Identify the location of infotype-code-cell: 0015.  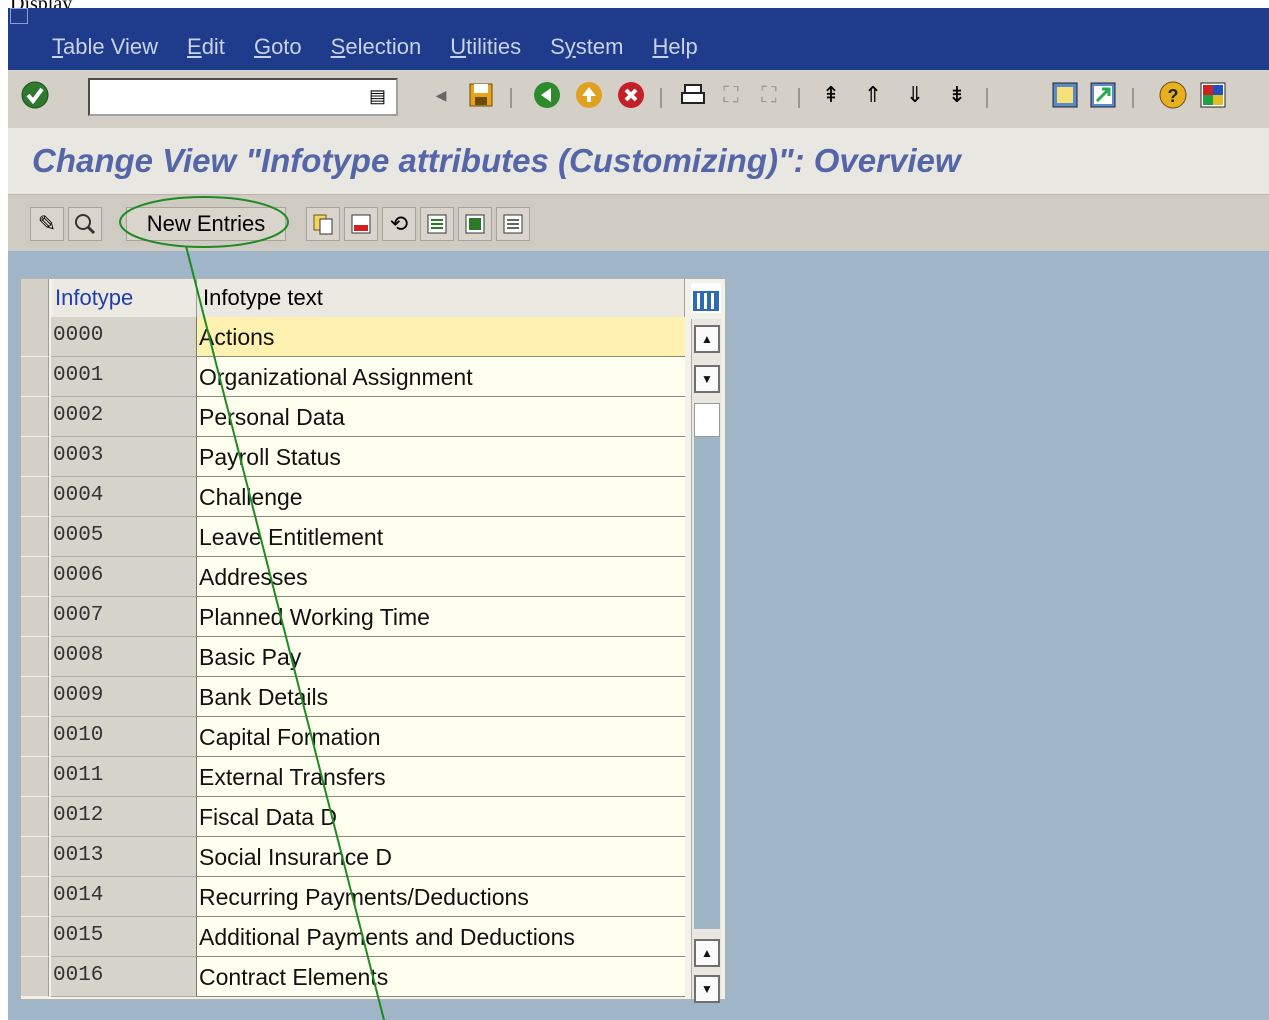
(124, 937).